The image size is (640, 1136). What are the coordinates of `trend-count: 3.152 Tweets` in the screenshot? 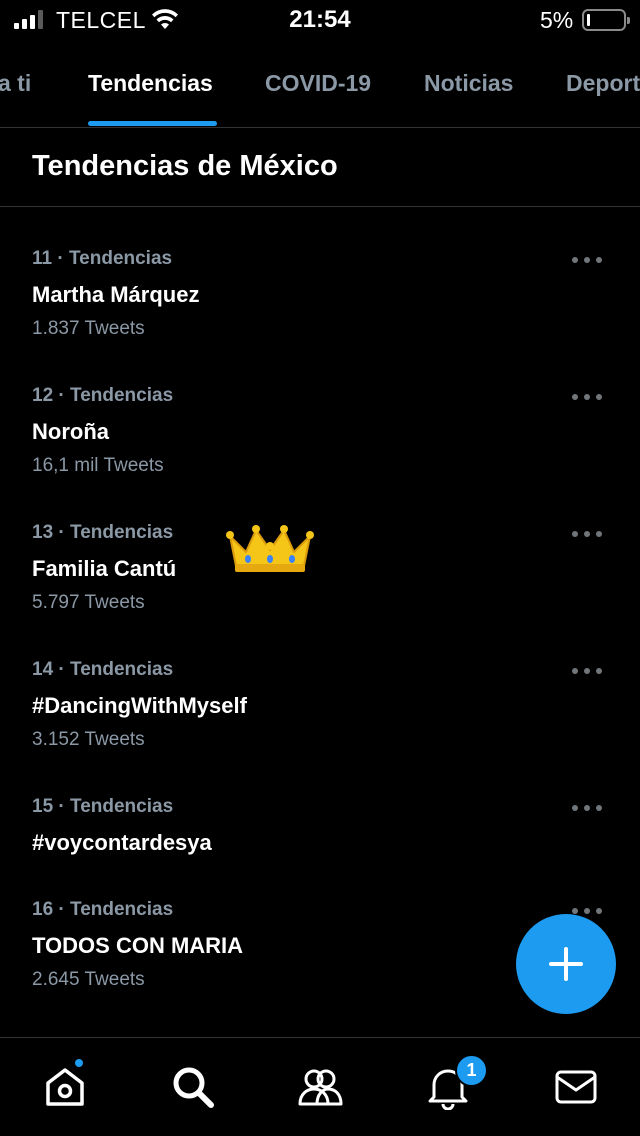 It's located at (88, 739).